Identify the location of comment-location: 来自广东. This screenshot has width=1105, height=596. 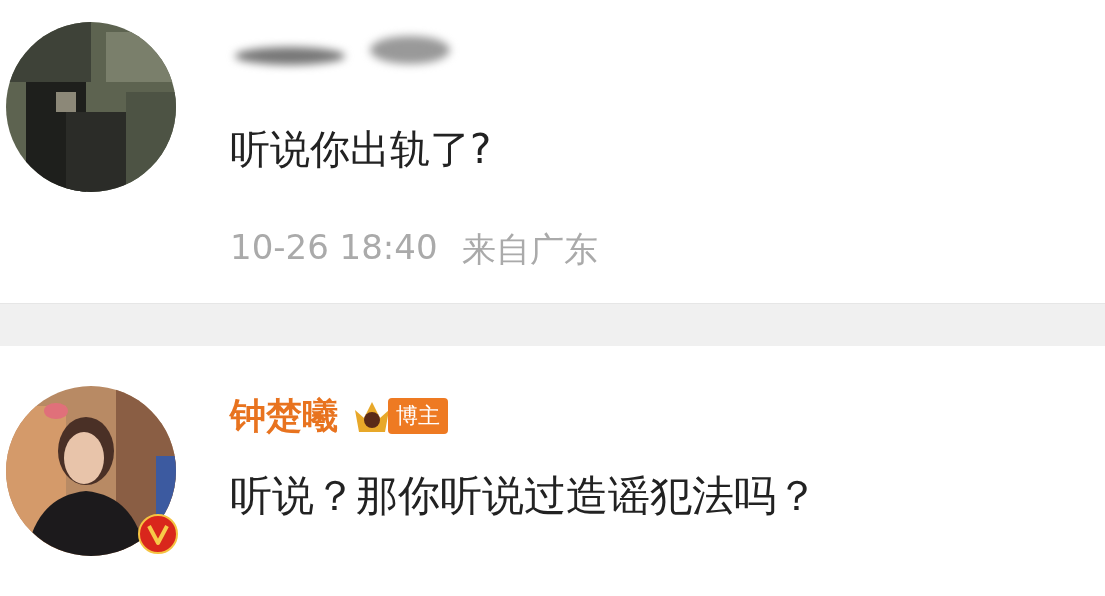
(529, 249).